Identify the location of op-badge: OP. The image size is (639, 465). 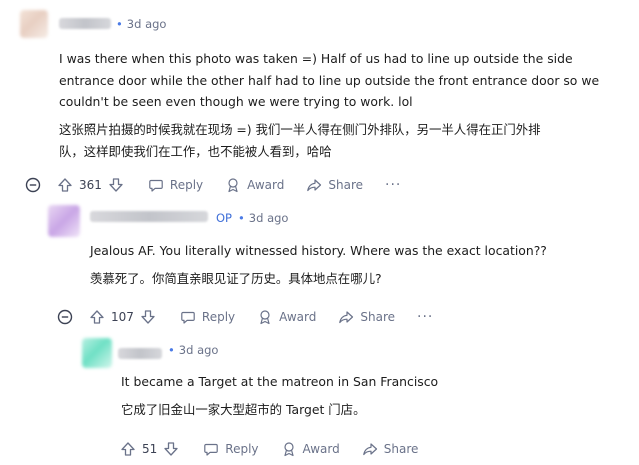
(224, 218).